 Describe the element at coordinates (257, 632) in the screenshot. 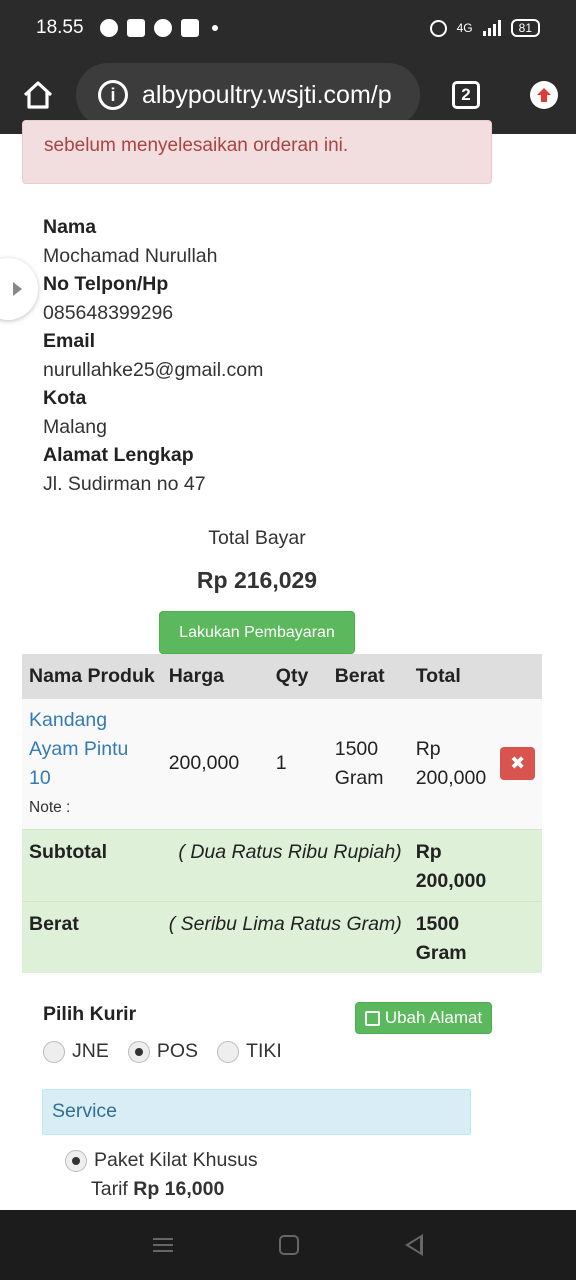

I see `pay-button: Lakukan Pembayaran` at that location.